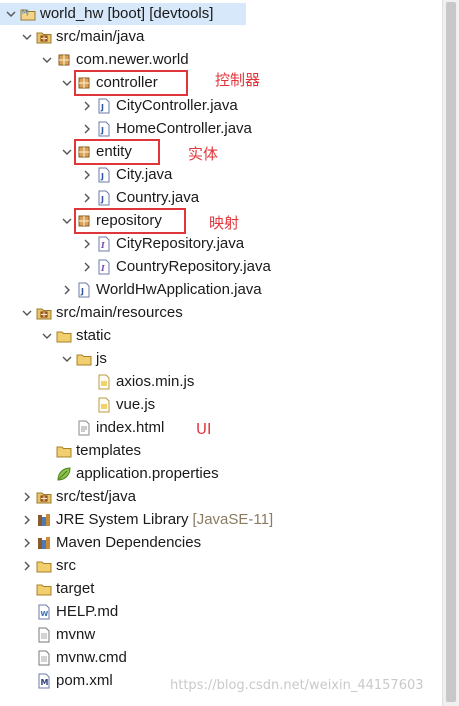  What do you see at coordinates (104, 267) in the screenshot?
I see `interface-file-icon` at bounding box center [104, 267].